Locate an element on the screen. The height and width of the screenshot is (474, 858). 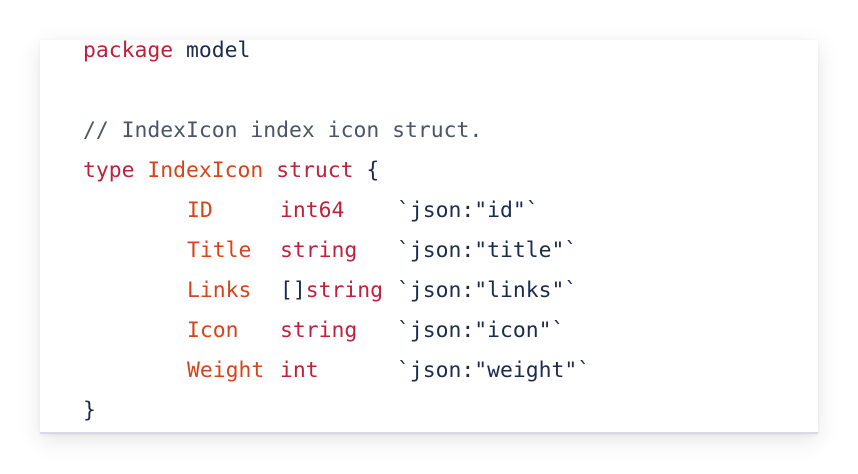
code-line-field: Weight int `json:"weight"` is located at coordinates (336, 371).